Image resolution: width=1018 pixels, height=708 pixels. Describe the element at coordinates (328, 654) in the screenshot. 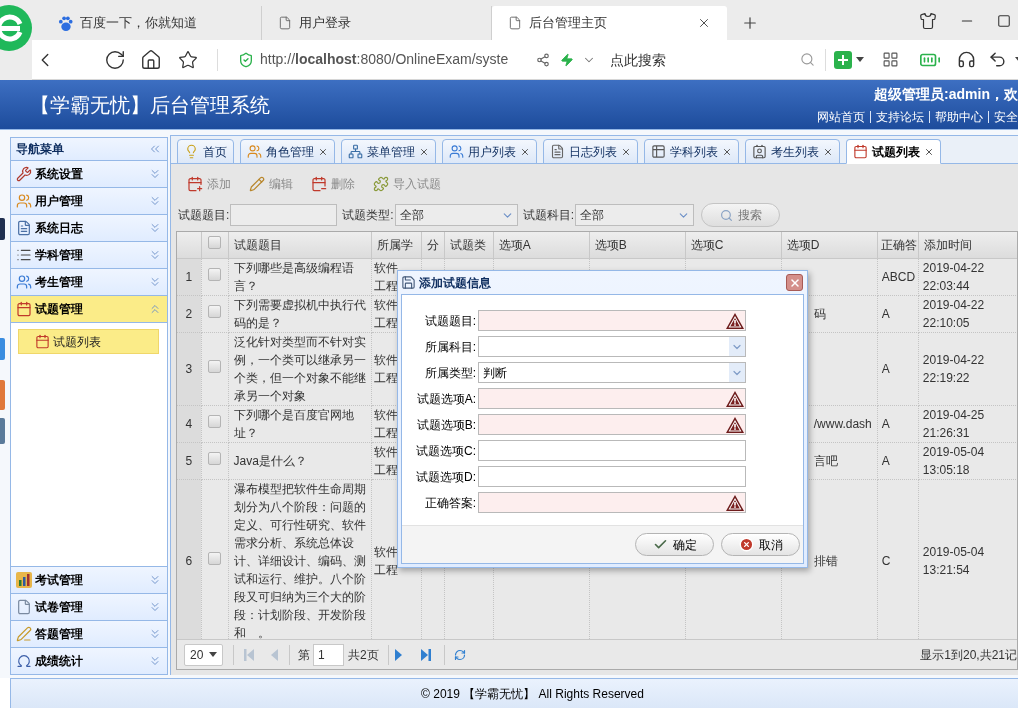

I see `page-number-field: 1` at that location.